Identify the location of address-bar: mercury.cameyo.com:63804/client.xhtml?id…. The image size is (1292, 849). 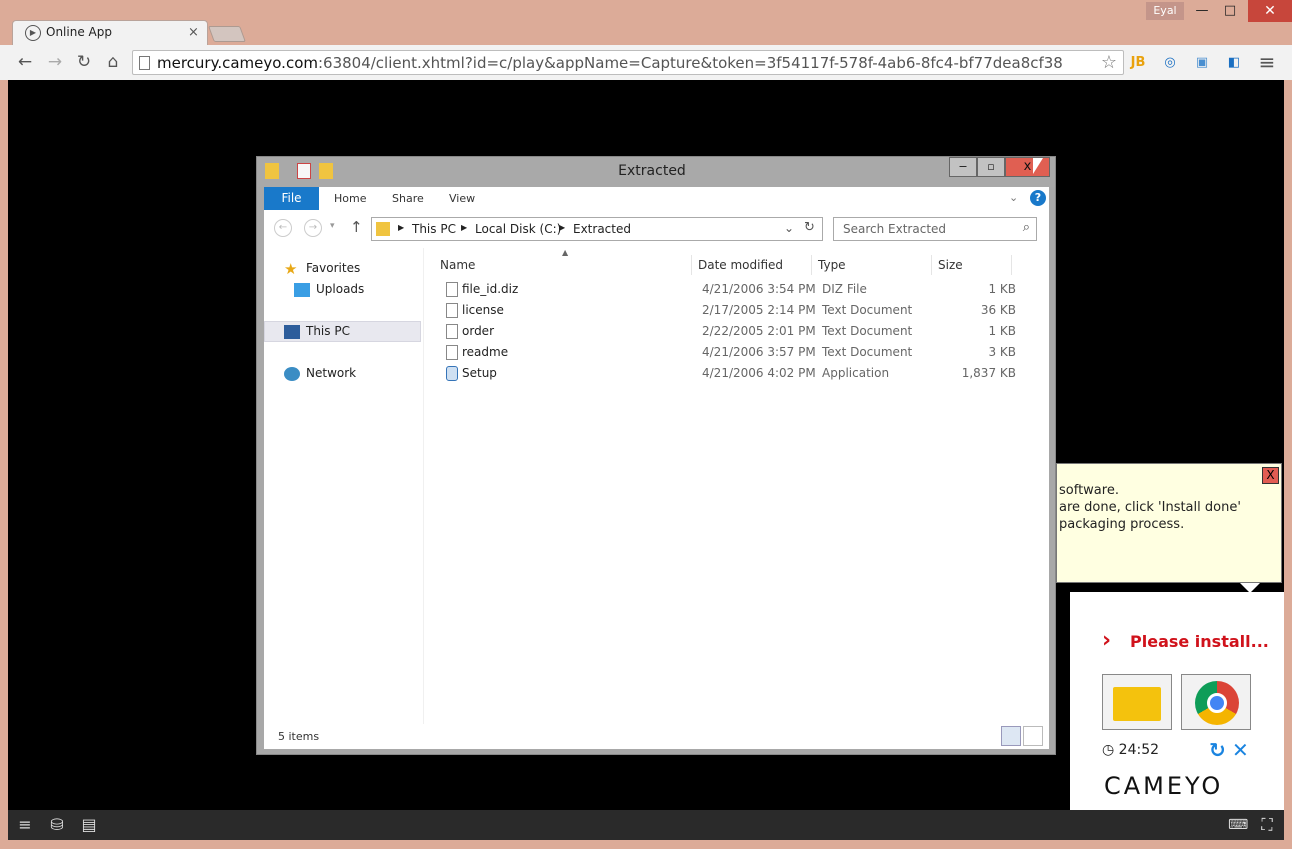
(628, 62).